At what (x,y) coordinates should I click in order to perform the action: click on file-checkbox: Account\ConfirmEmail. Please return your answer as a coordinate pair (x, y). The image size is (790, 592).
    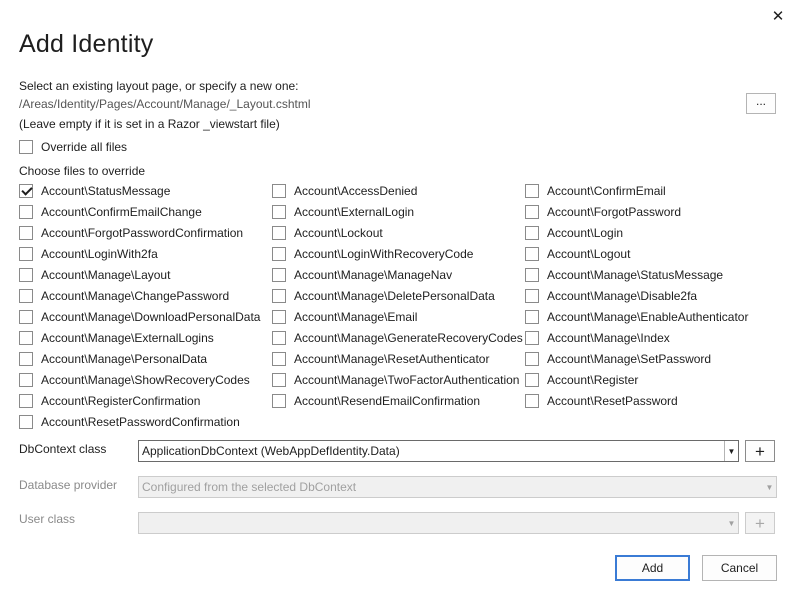
    Looking at the image, I should click on (595, 191).